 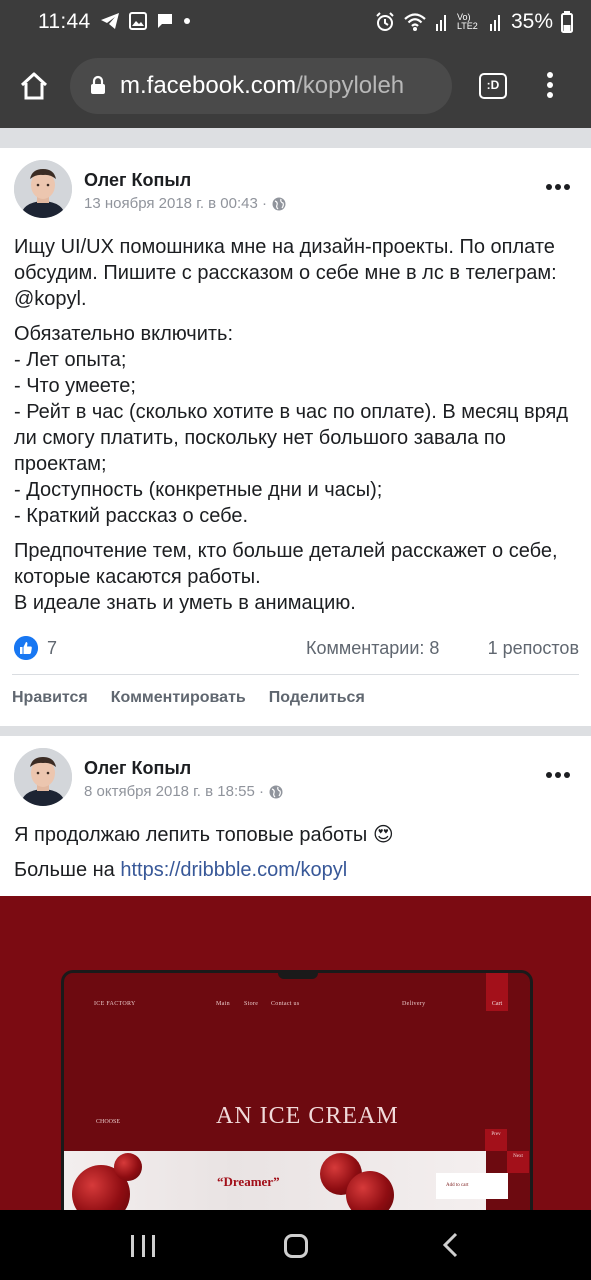 I want to click on browser-toolbar: m.facebook.com/kopyloleh :D, so click(x=295, y=88).